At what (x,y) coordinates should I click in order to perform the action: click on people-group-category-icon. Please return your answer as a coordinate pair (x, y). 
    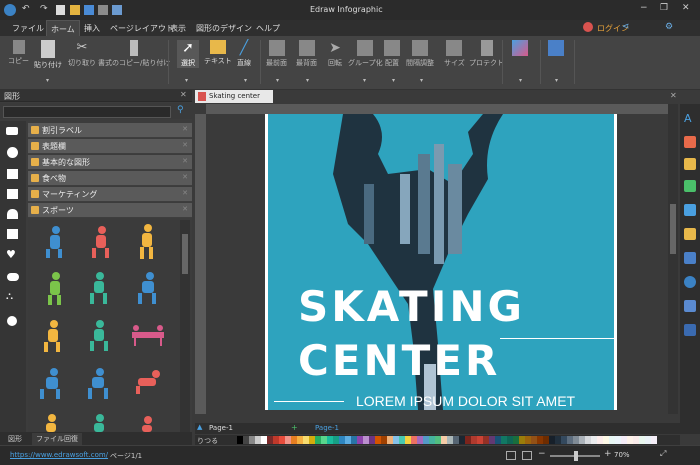
    Looking at the image, I should click on (13, 277).